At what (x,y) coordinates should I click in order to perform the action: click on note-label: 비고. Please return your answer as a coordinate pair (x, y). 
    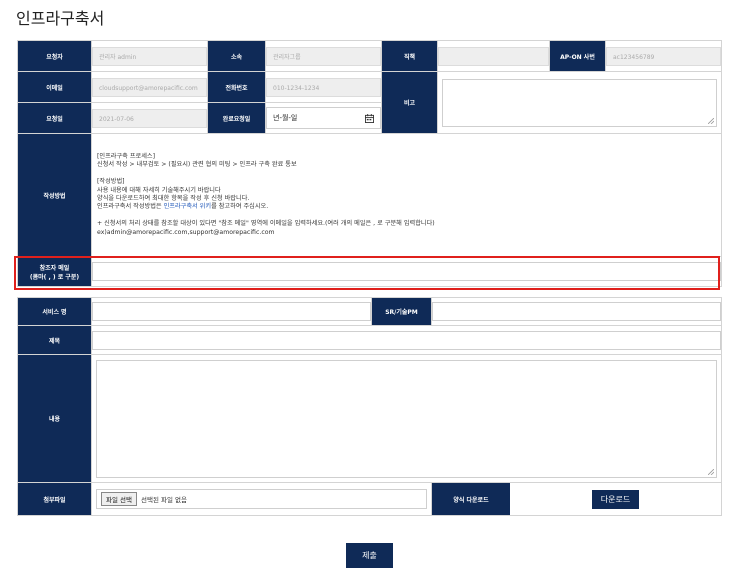
    Looking at the image, I should click on (409, 102).